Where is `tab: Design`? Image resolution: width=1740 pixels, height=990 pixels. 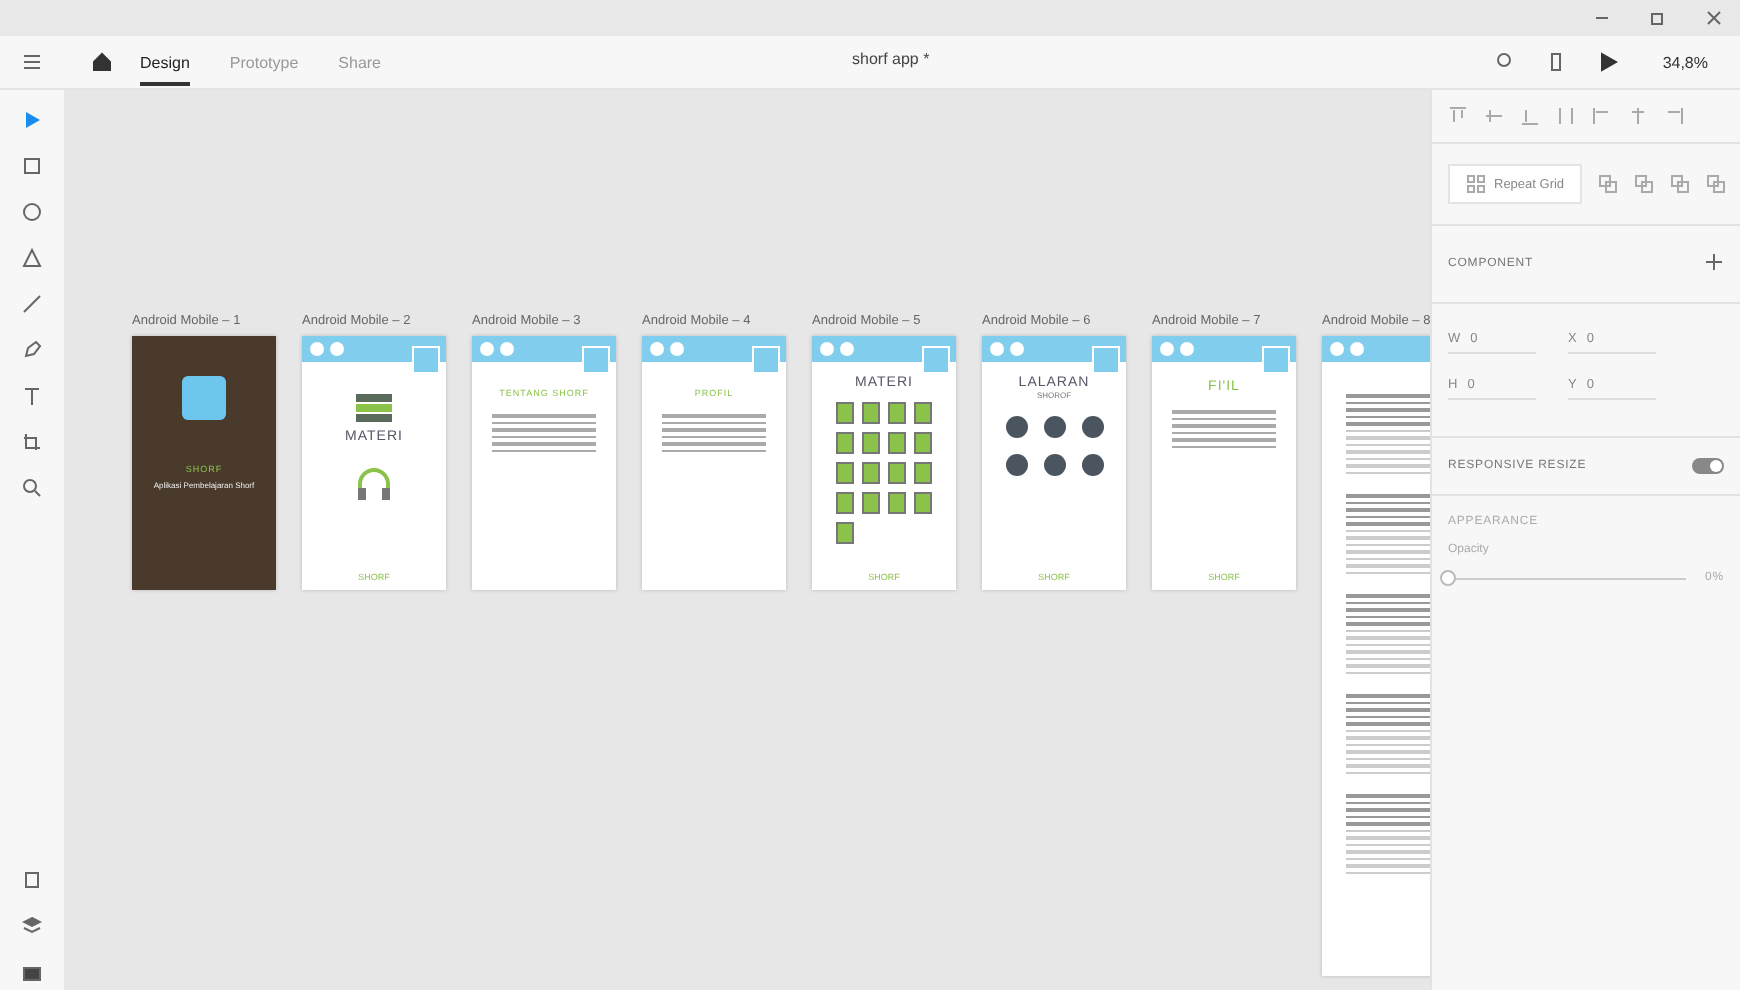 tab: Design is located at coordinates (165, 62).